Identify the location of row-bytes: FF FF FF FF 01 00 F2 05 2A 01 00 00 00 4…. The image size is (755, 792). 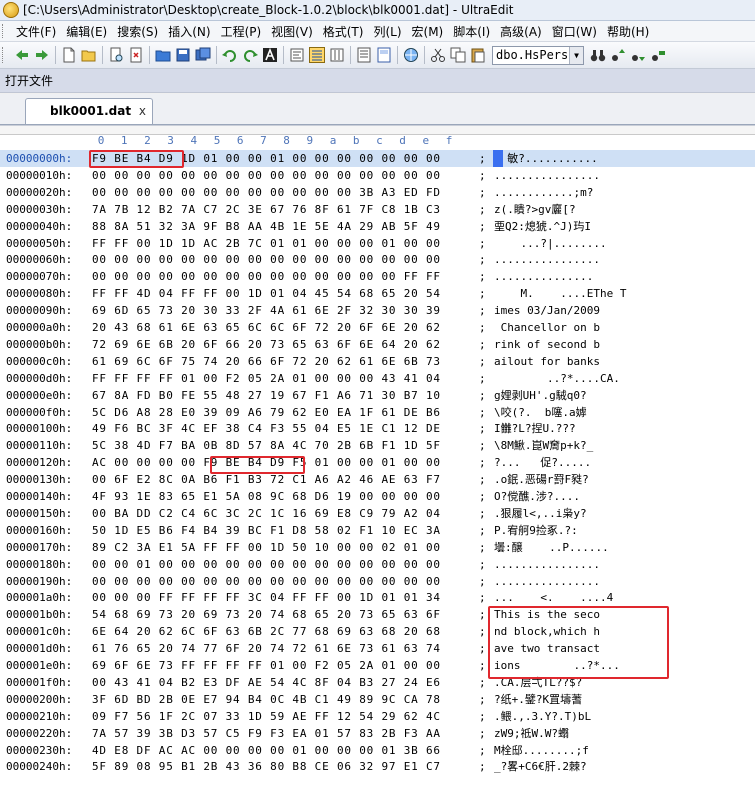
(266, 378).